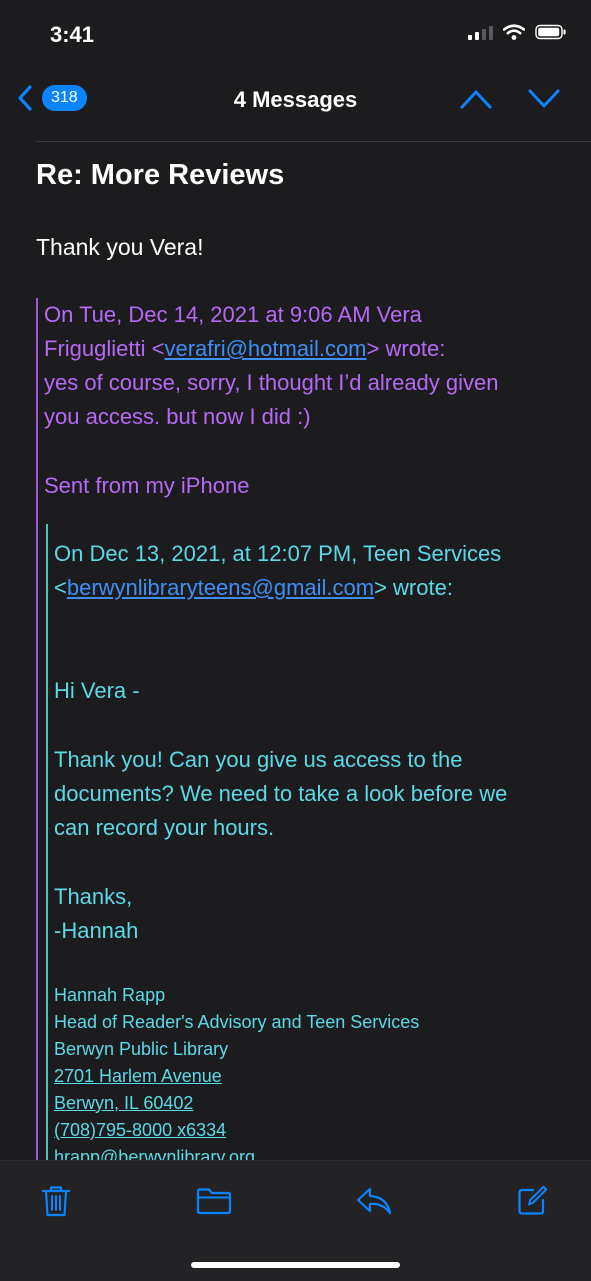 This screenshot has width=591, height=1281. What do you see at coordinates (25, 98) in the screenshot?
I see `chevron-left-icon` at bounding box center [25, 98].